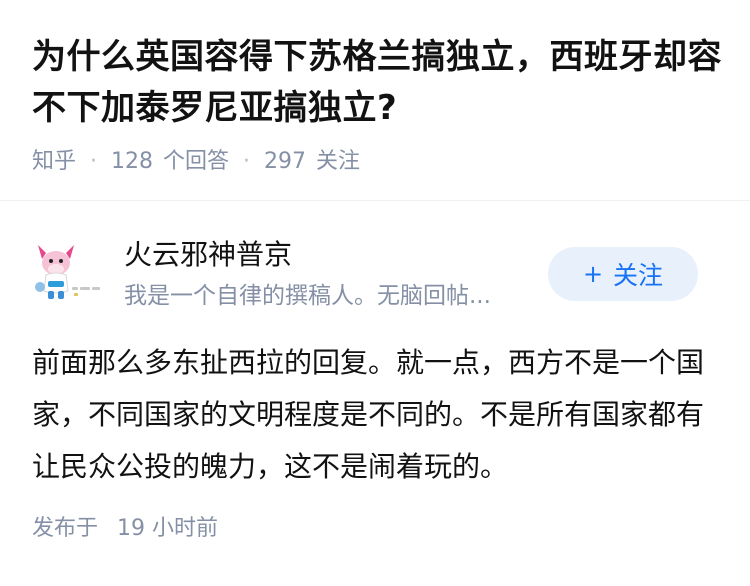  What do you see at coordinates (65, 528) in the screenshot?
I see `time-prefix: 发布于` at bounding box center [65, 528].